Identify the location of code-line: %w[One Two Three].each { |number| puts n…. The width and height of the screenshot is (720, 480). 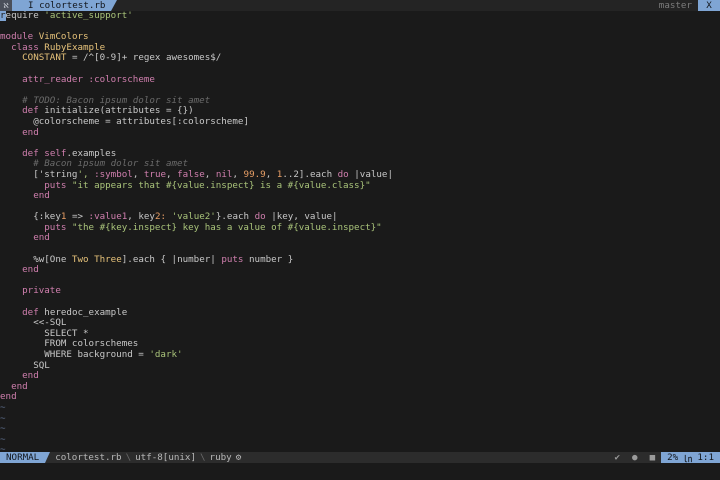
(360, 260).